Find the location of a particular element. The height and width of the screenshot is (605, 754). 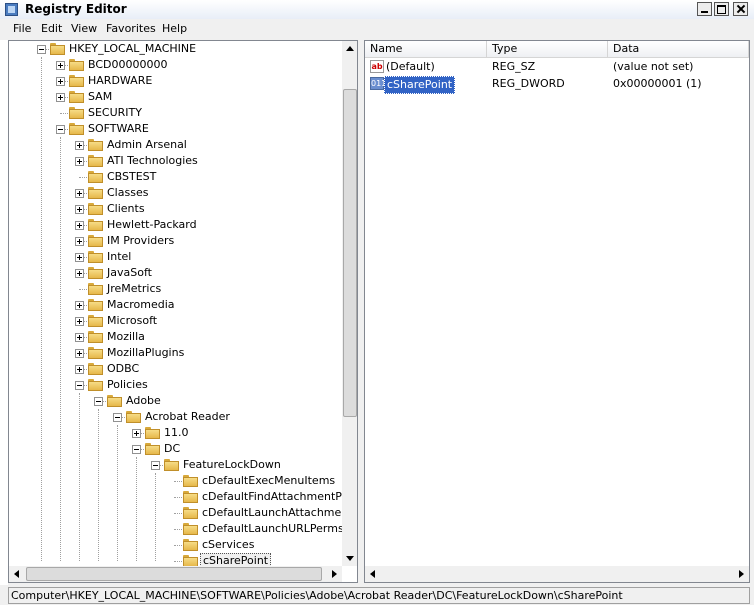

tree-vertical-scrollbar is located at coordinates (349, 303).